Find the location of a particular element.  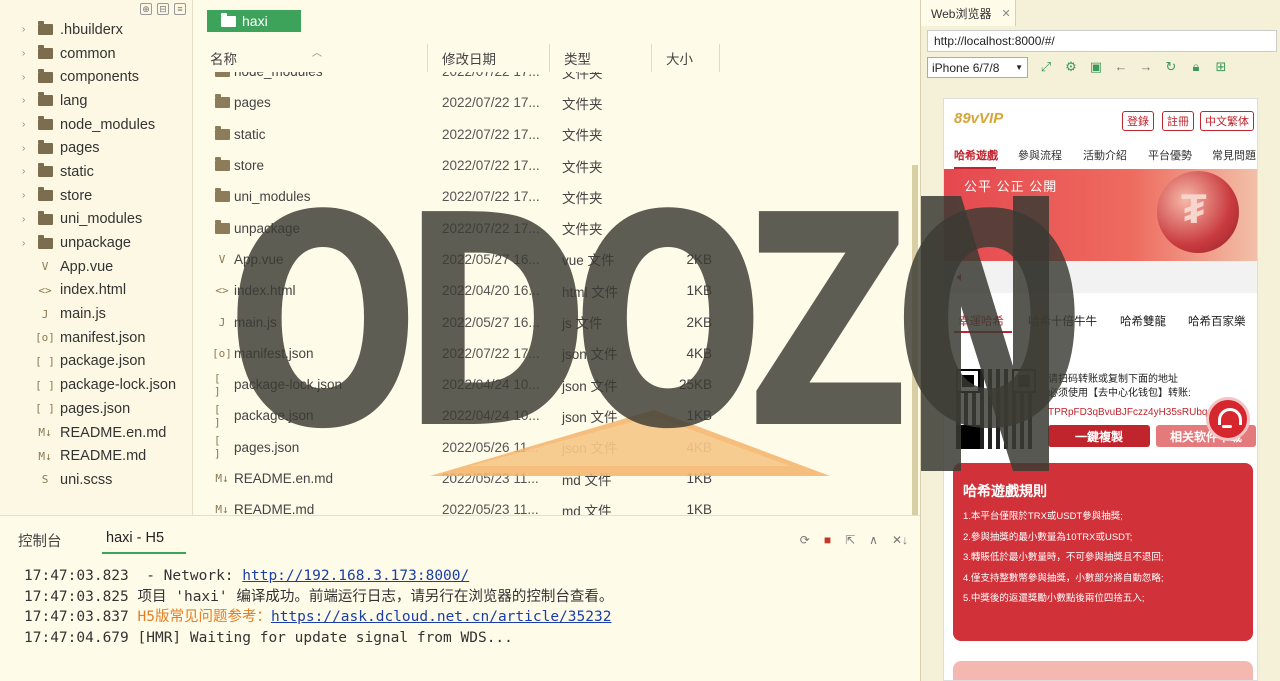

tree-file: M↓ README.md is located at coordinates (96, 456).